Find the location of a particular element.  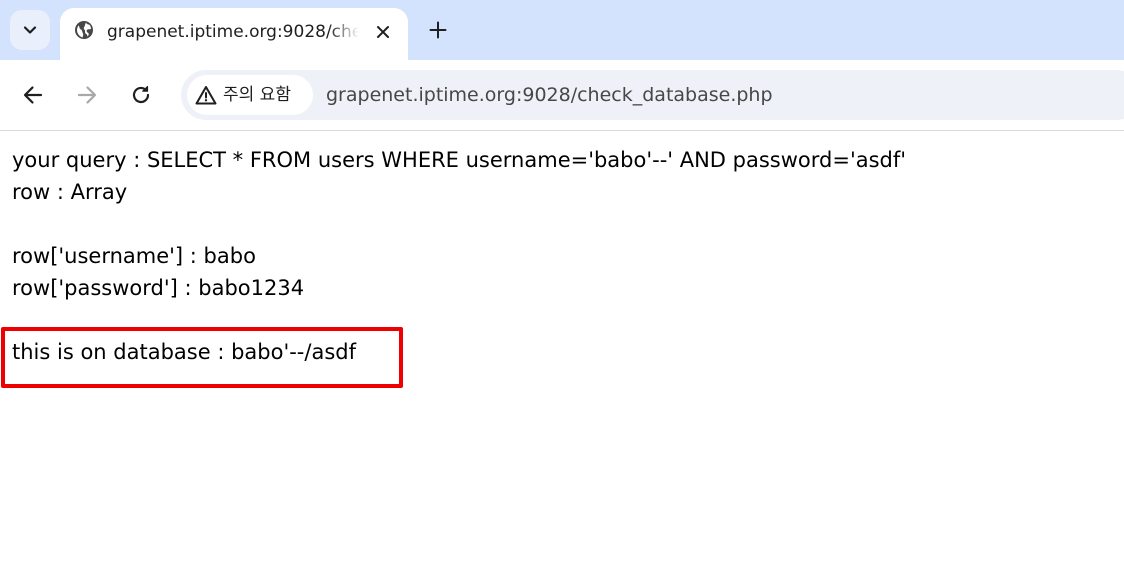

row-line: row : Array is located at coordinates (70, 192).